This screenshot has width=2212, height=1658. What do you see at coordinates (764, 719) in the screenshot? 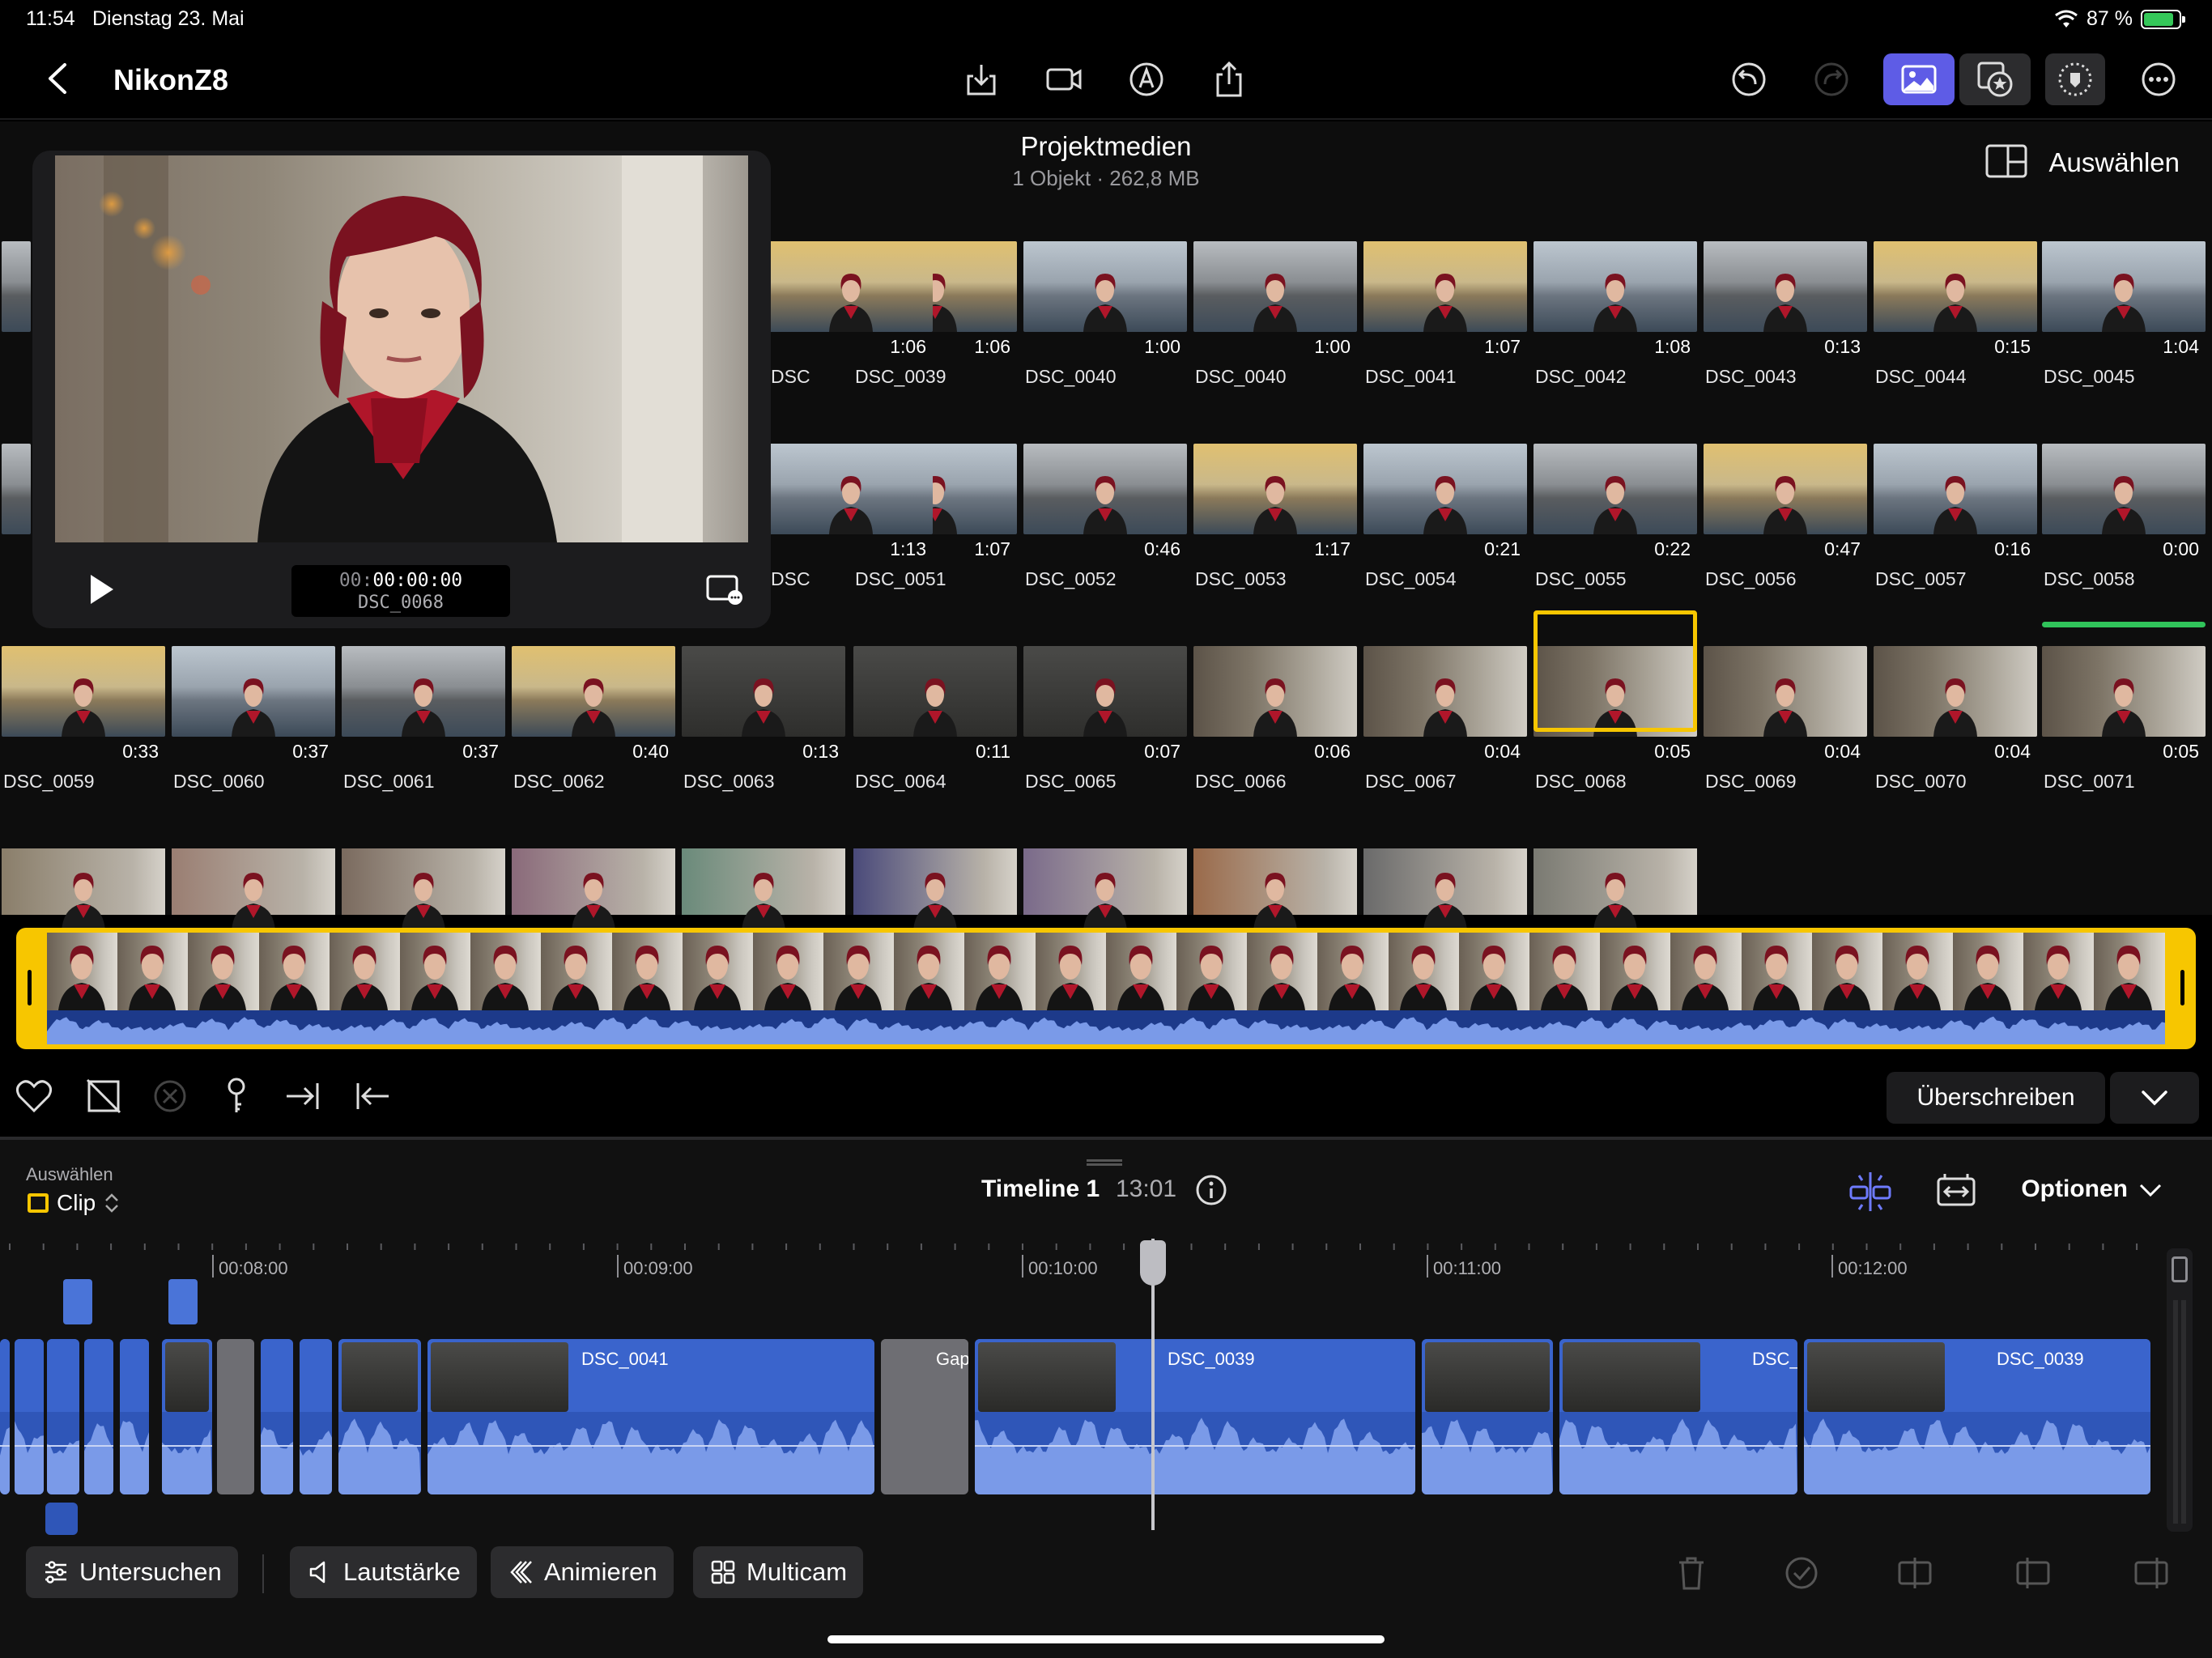
I see `clip-tile: 0:13 DSC_0063` at bounding box center [764, 719].